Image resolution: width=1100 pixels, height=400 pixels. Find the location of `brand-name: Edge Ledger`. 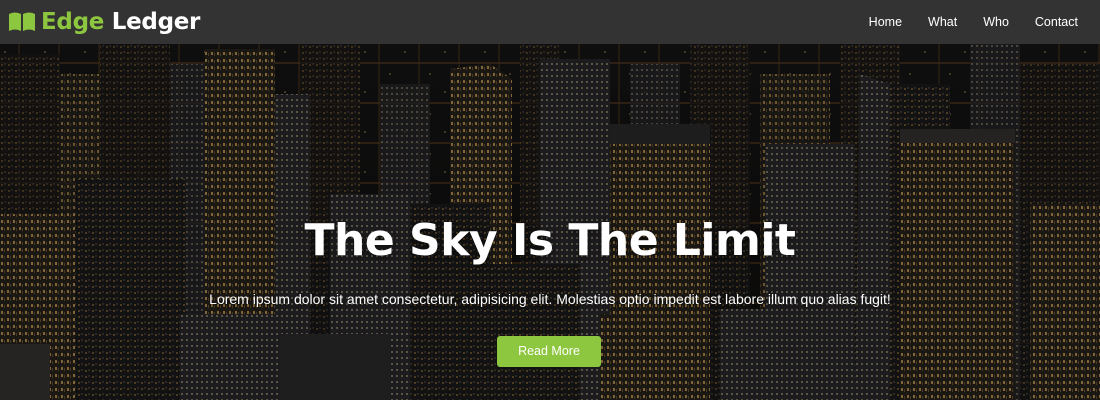

brand-name: Edge Ledger is located at coordinates (120, 22).